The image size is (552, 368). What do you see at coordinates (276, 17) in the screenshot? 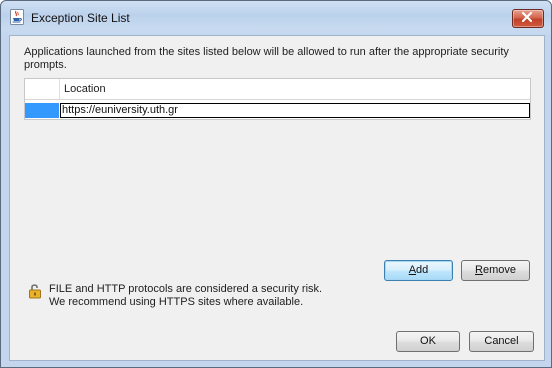
I see `title-bar: Exception Site List` at bounding box center [276, 17].